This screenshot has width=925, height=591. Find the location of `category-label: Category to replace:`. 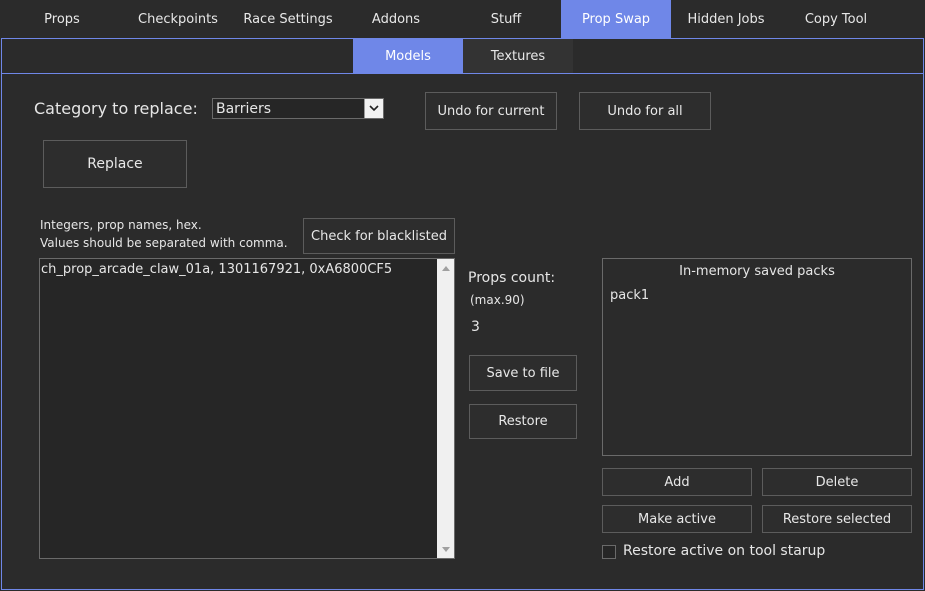

category-label: Category to replace: is located at coordinates (116, 108).